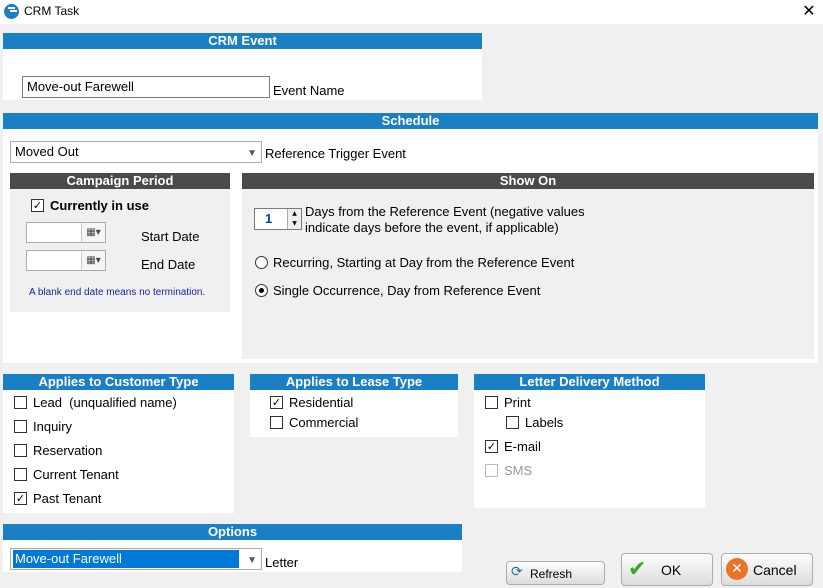  Describe the element at coordinates (517, 402) in the screenshot. I see `print-label: Print` at that location.